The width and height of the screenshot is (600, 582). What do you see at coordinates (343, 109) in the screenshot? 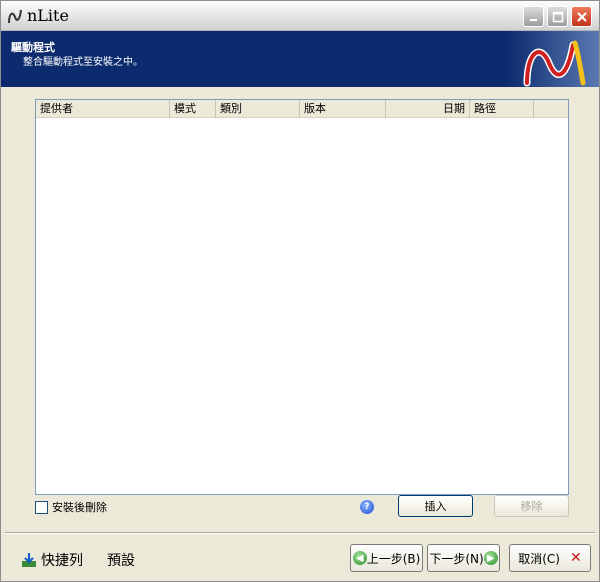
I see `column-version: 版本` at bounding box center [343, 109].